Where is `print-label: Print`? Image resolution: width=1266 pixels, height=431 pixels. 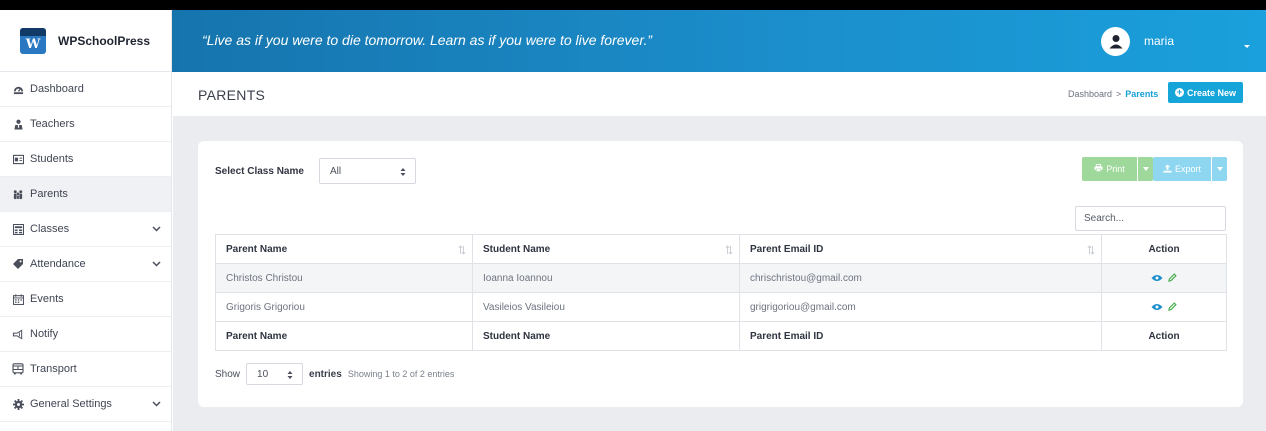 print-label: Print is located at coordinates (1115, 169).